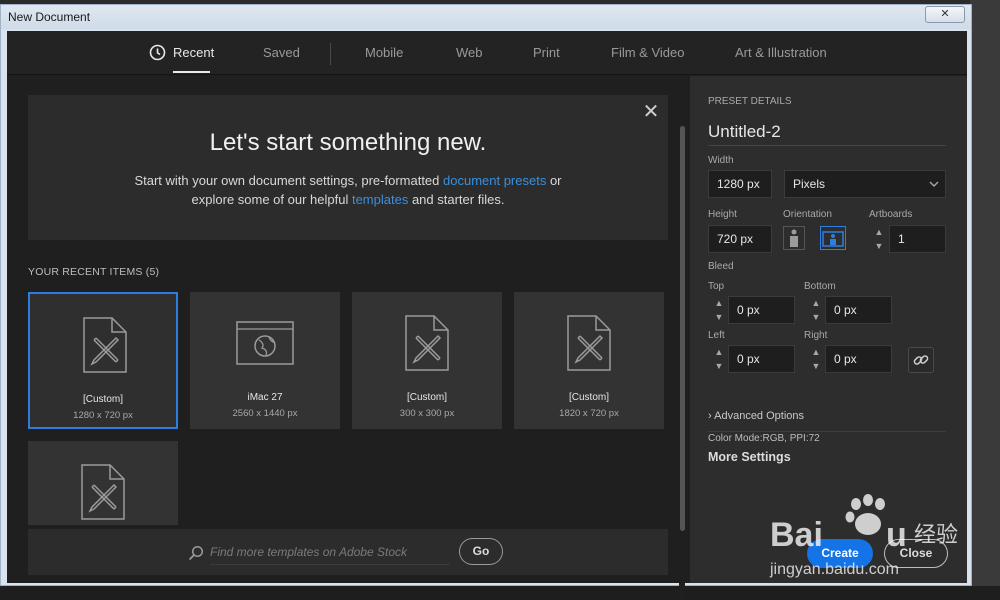 The image size is (1000, 600). What do you see at coordinates (651, 112) in the screenshot?
I see `banner-close-icon: ✕` at bounding box center [651, 112].